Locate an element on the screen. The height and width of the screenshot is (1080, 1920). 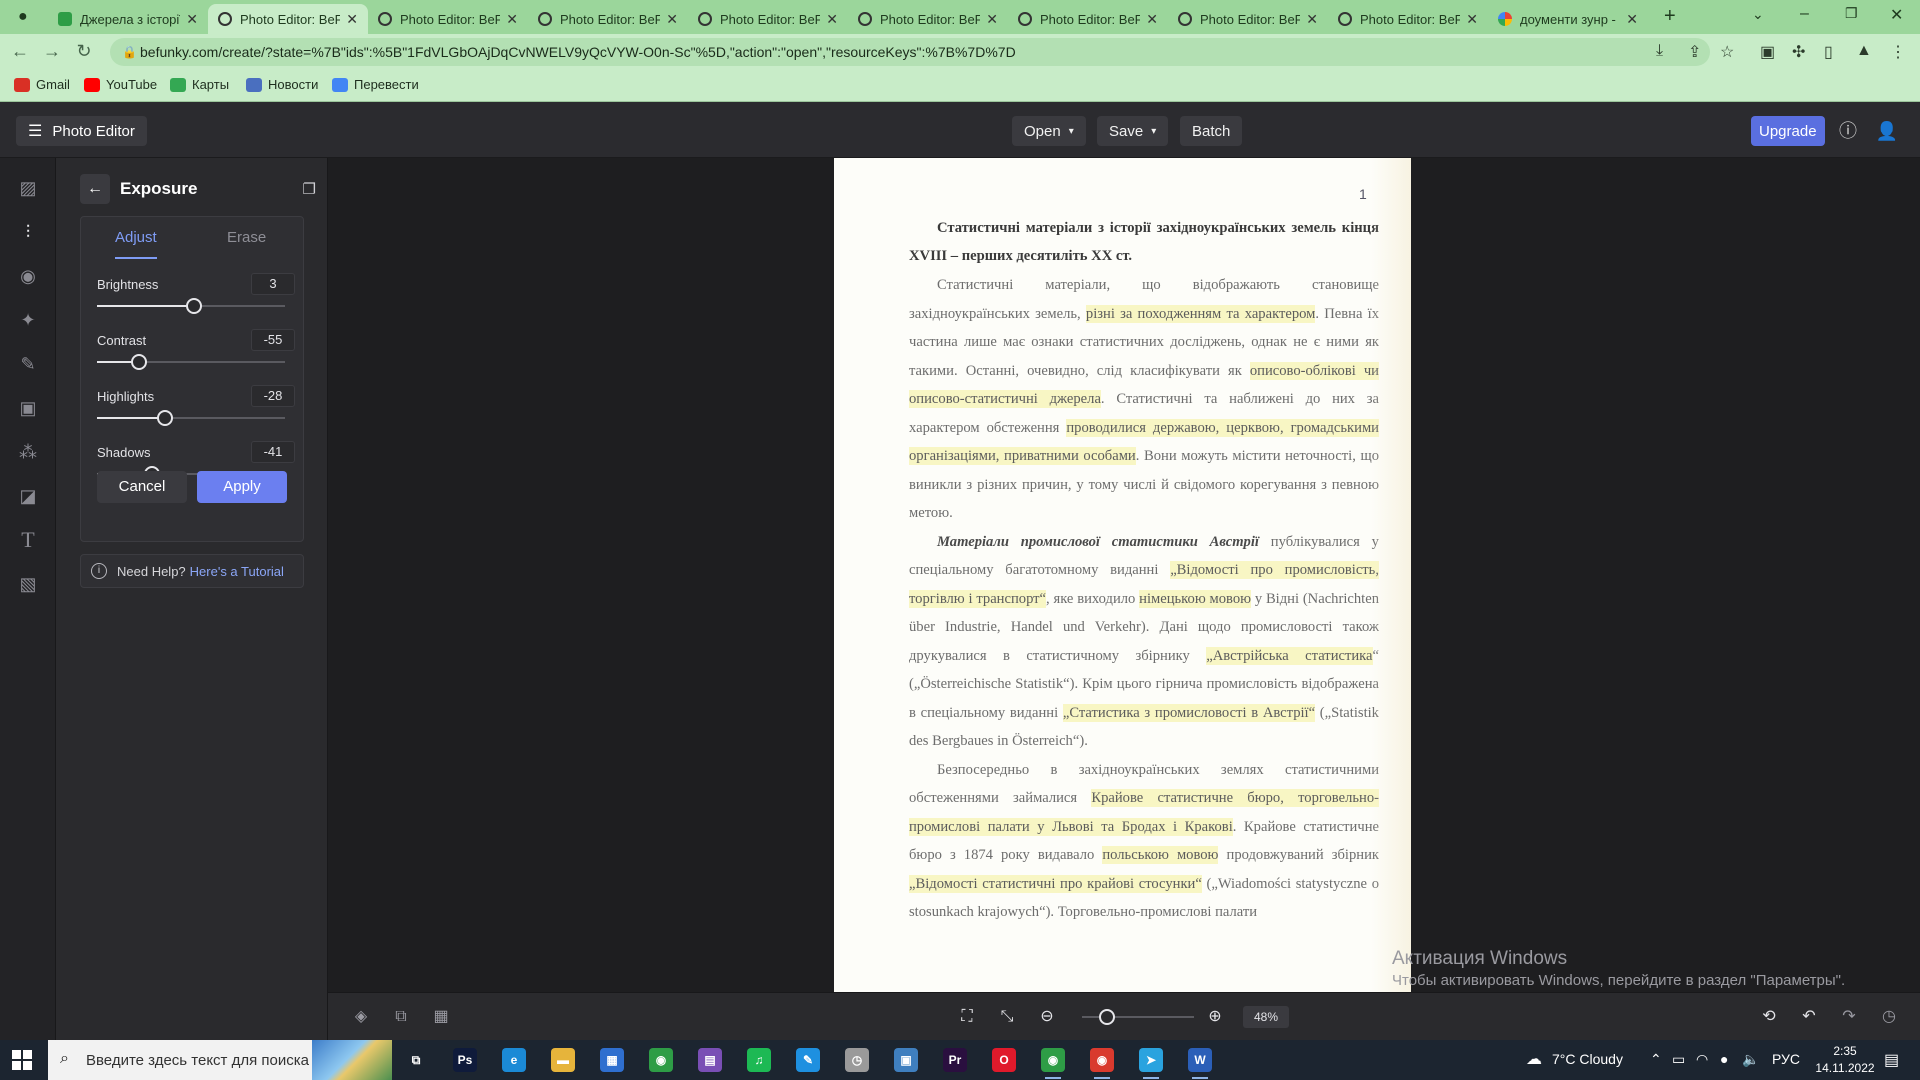
profile-avatar-icon: ▲ is located at coordinates (1864, 51).